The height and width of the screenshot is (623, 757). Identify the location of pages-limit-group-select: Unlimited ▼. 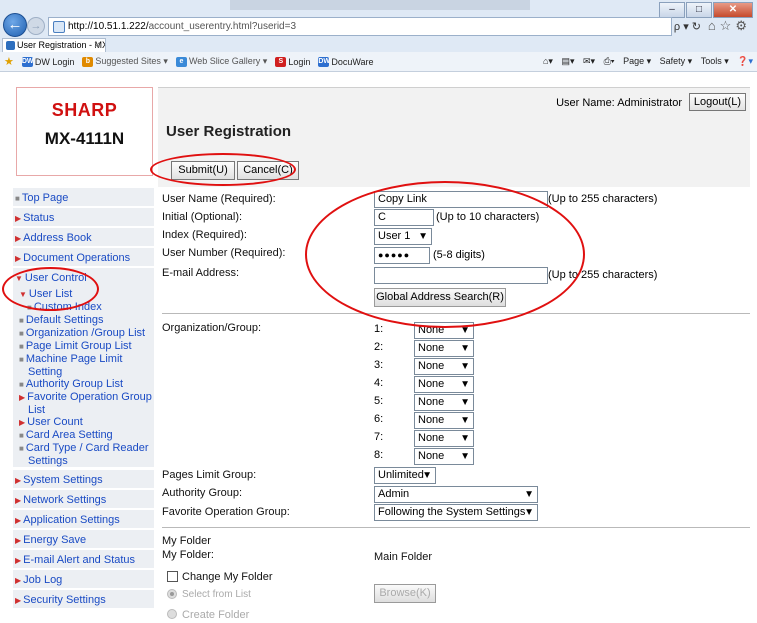
(405, 475).